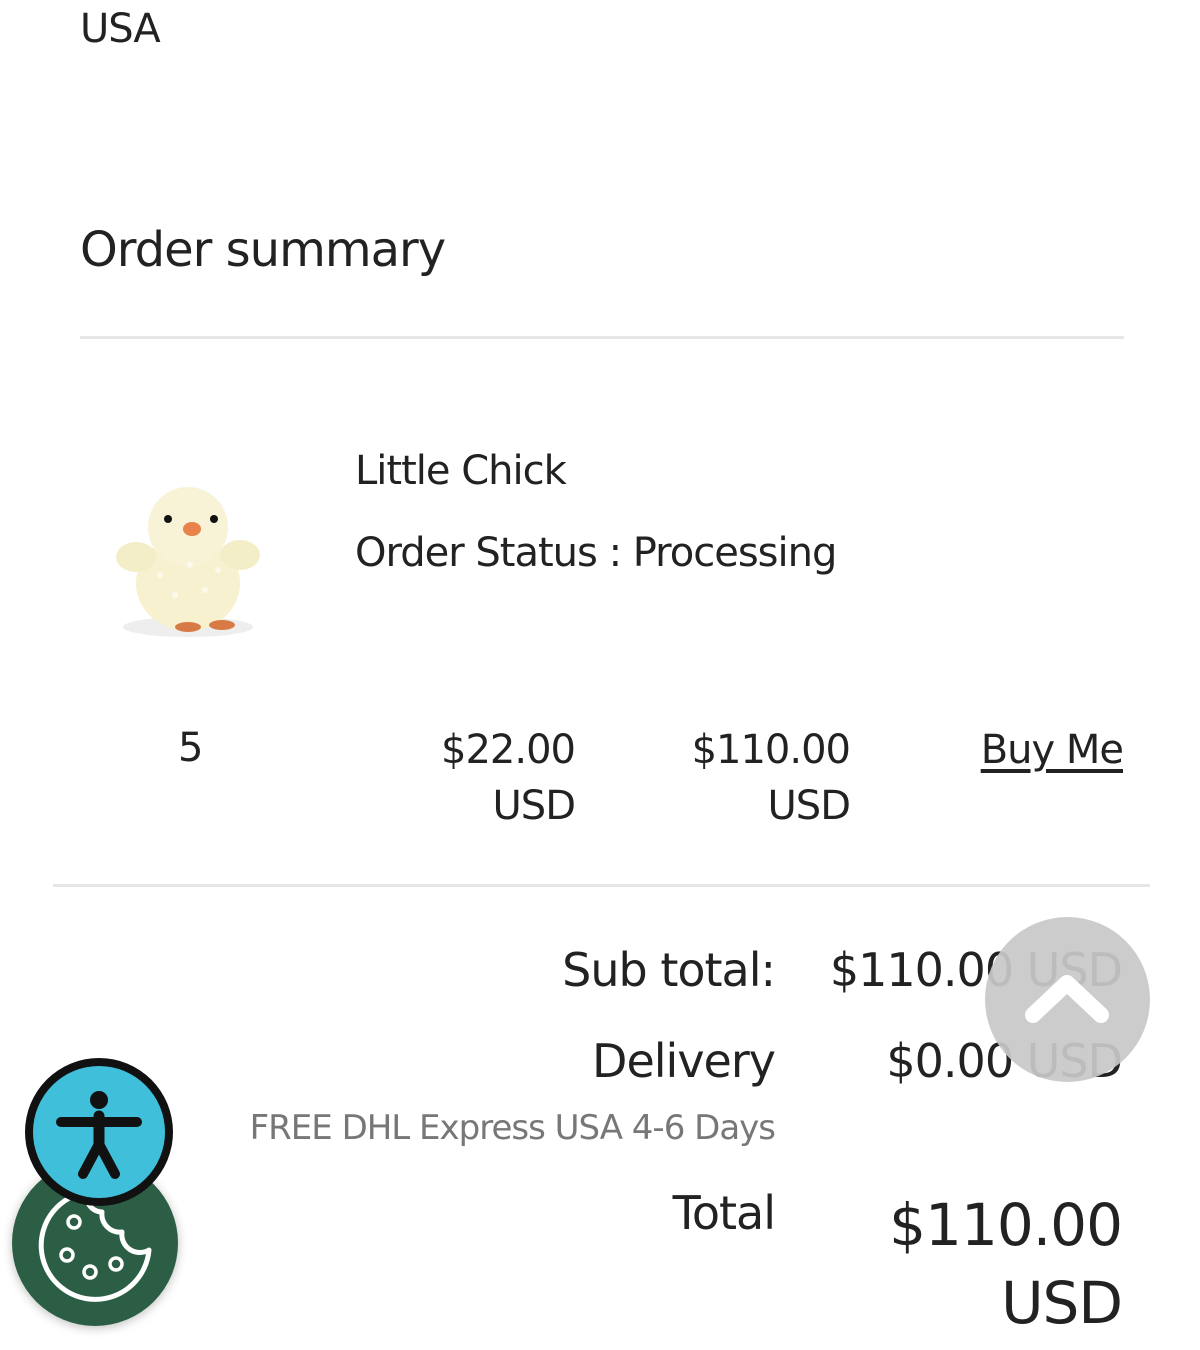  What do you see at coordinates (488, 778) in the screenshot?
I see `unit-price: $22.00 USD` at bounding box center [488, 778].